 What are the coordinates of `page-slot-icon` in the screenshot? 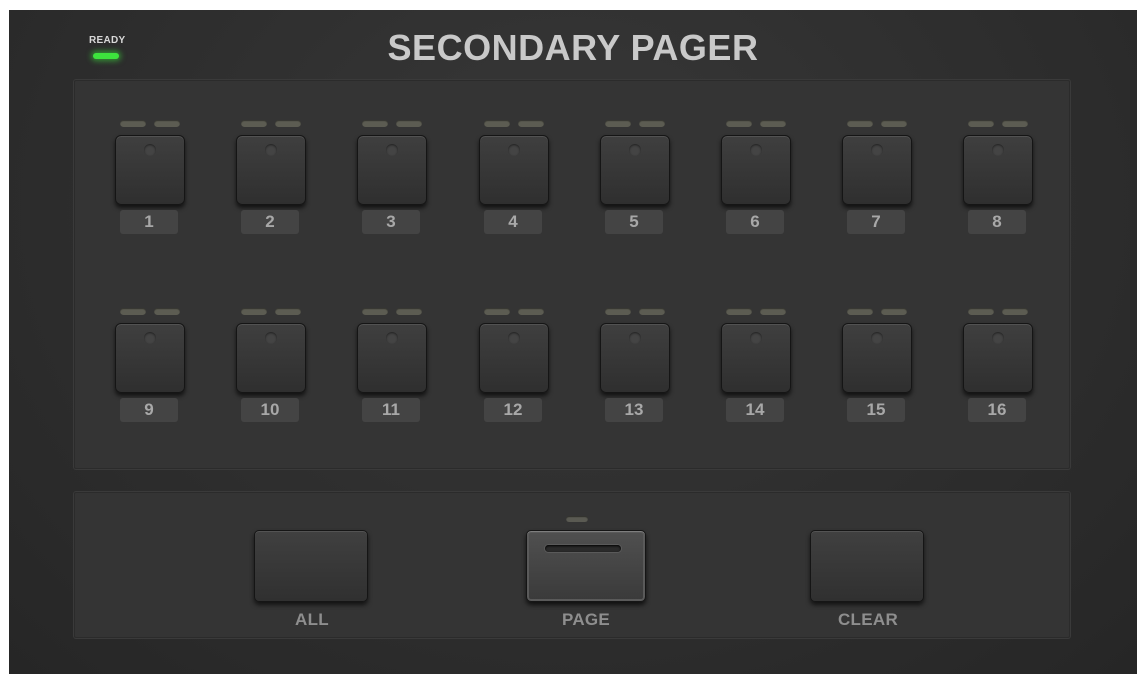 It's located at (583, 548).